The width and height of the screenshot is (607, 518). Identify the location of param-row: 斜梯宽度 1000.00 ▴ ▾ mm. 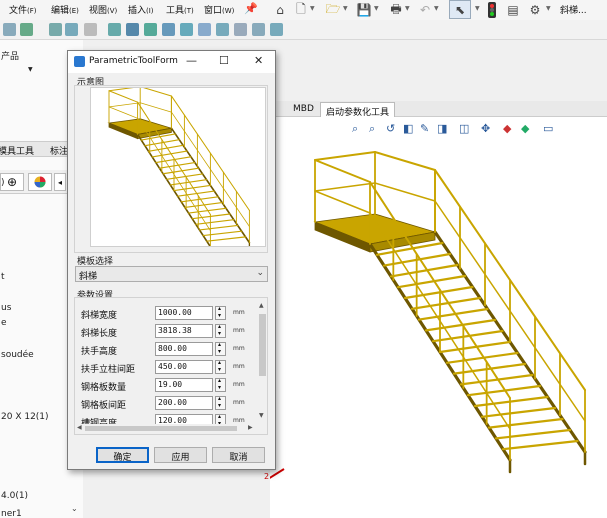
(170, 314).